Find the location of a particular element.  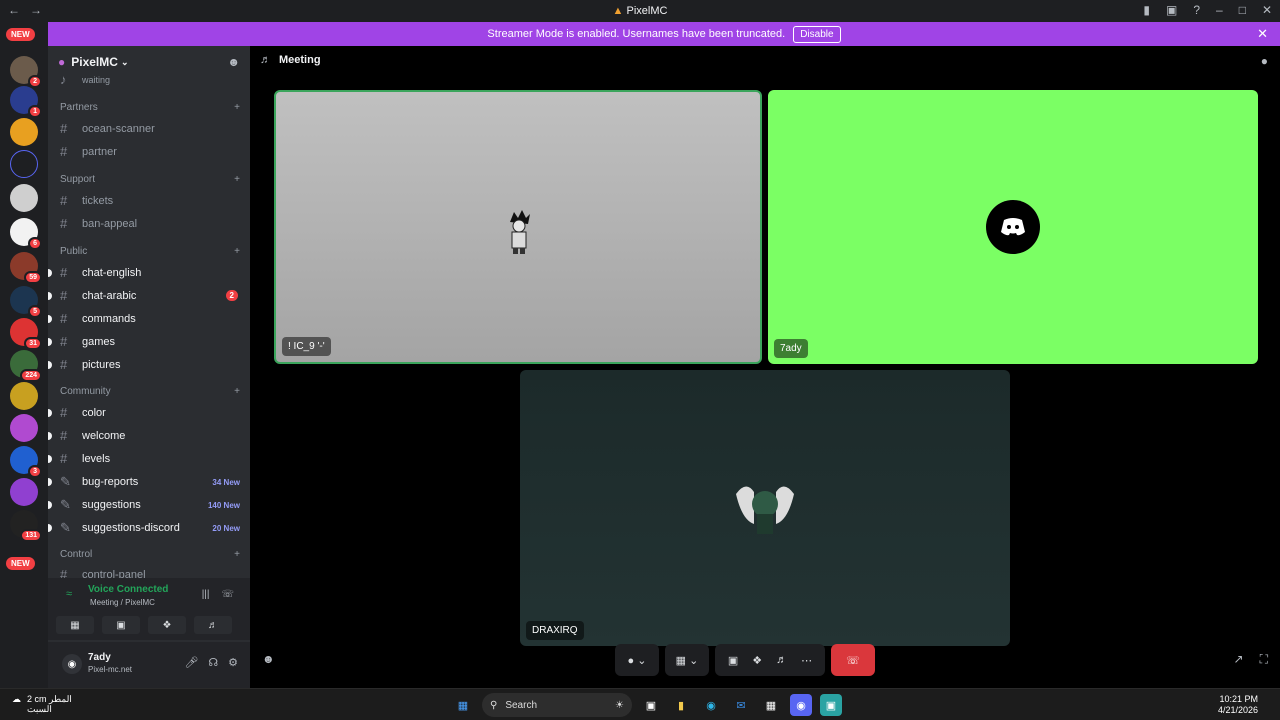

voice-status: Voice Connected is located at coordinates (128, 589).